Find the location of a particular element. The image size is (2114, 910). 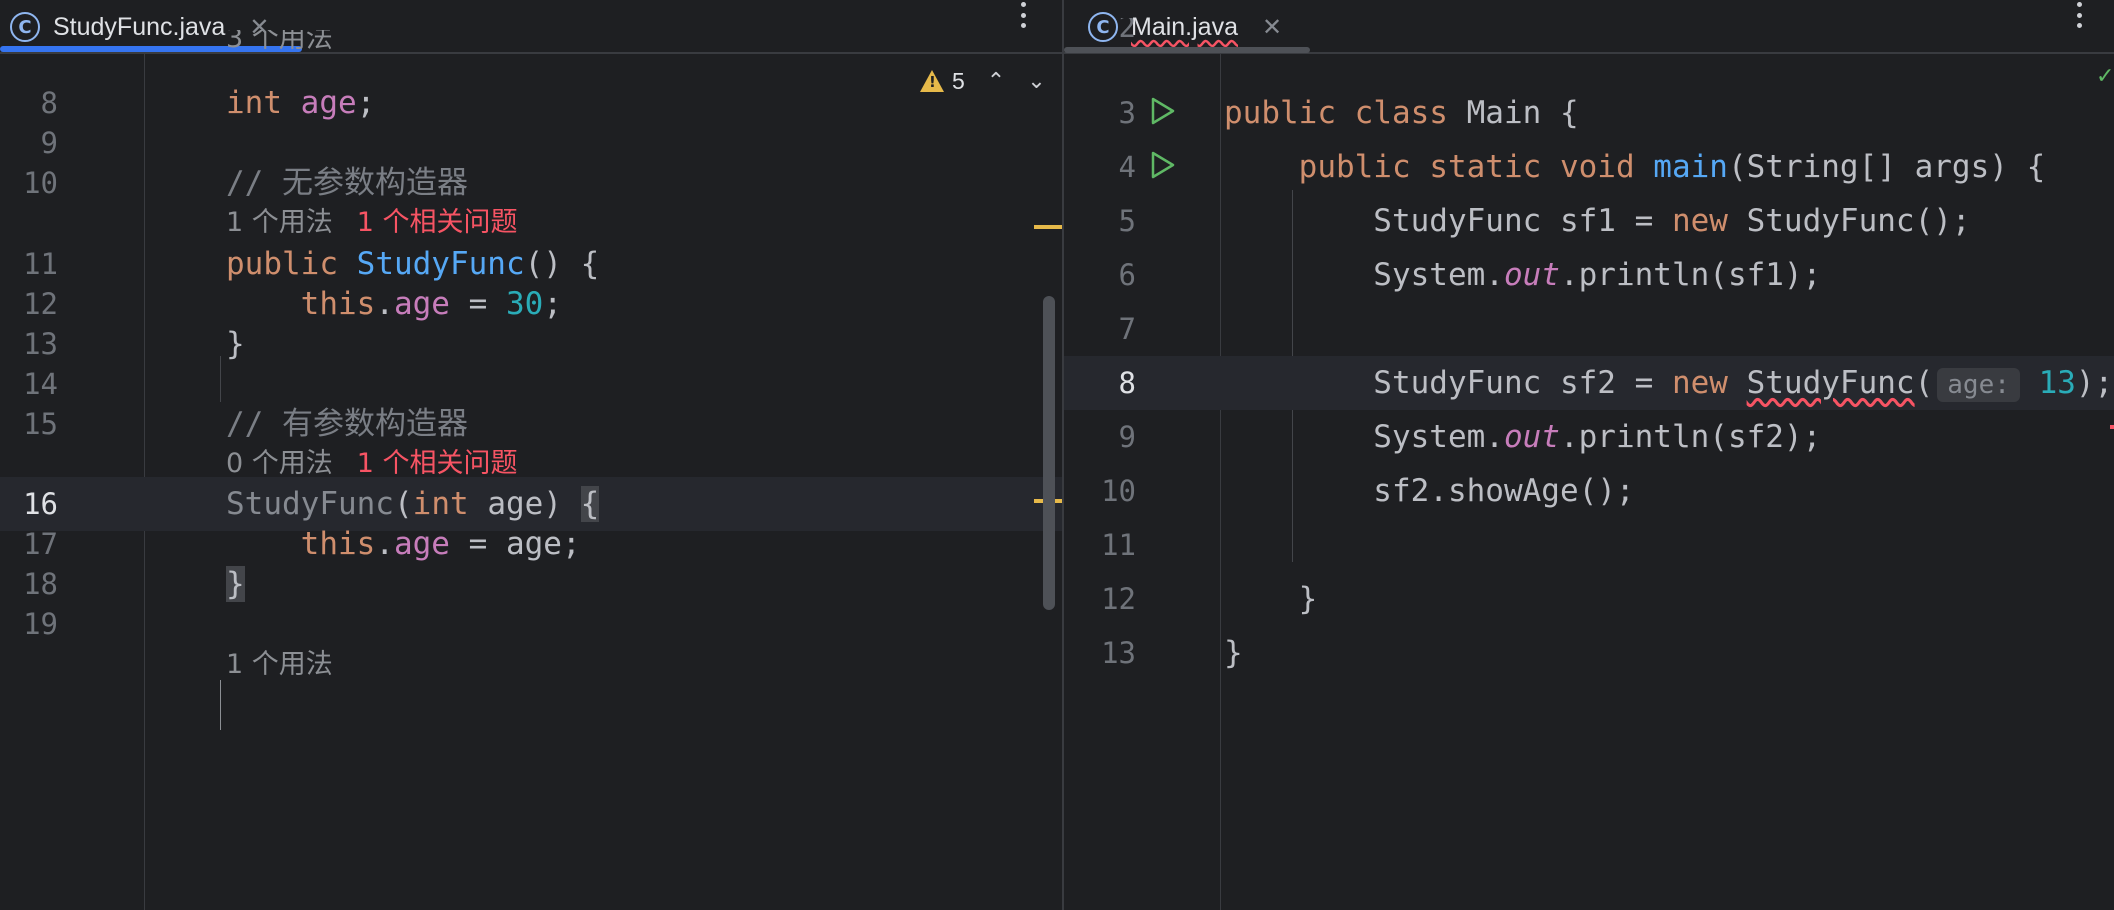

line-number: 7 is located at coordinates (1127, 329).